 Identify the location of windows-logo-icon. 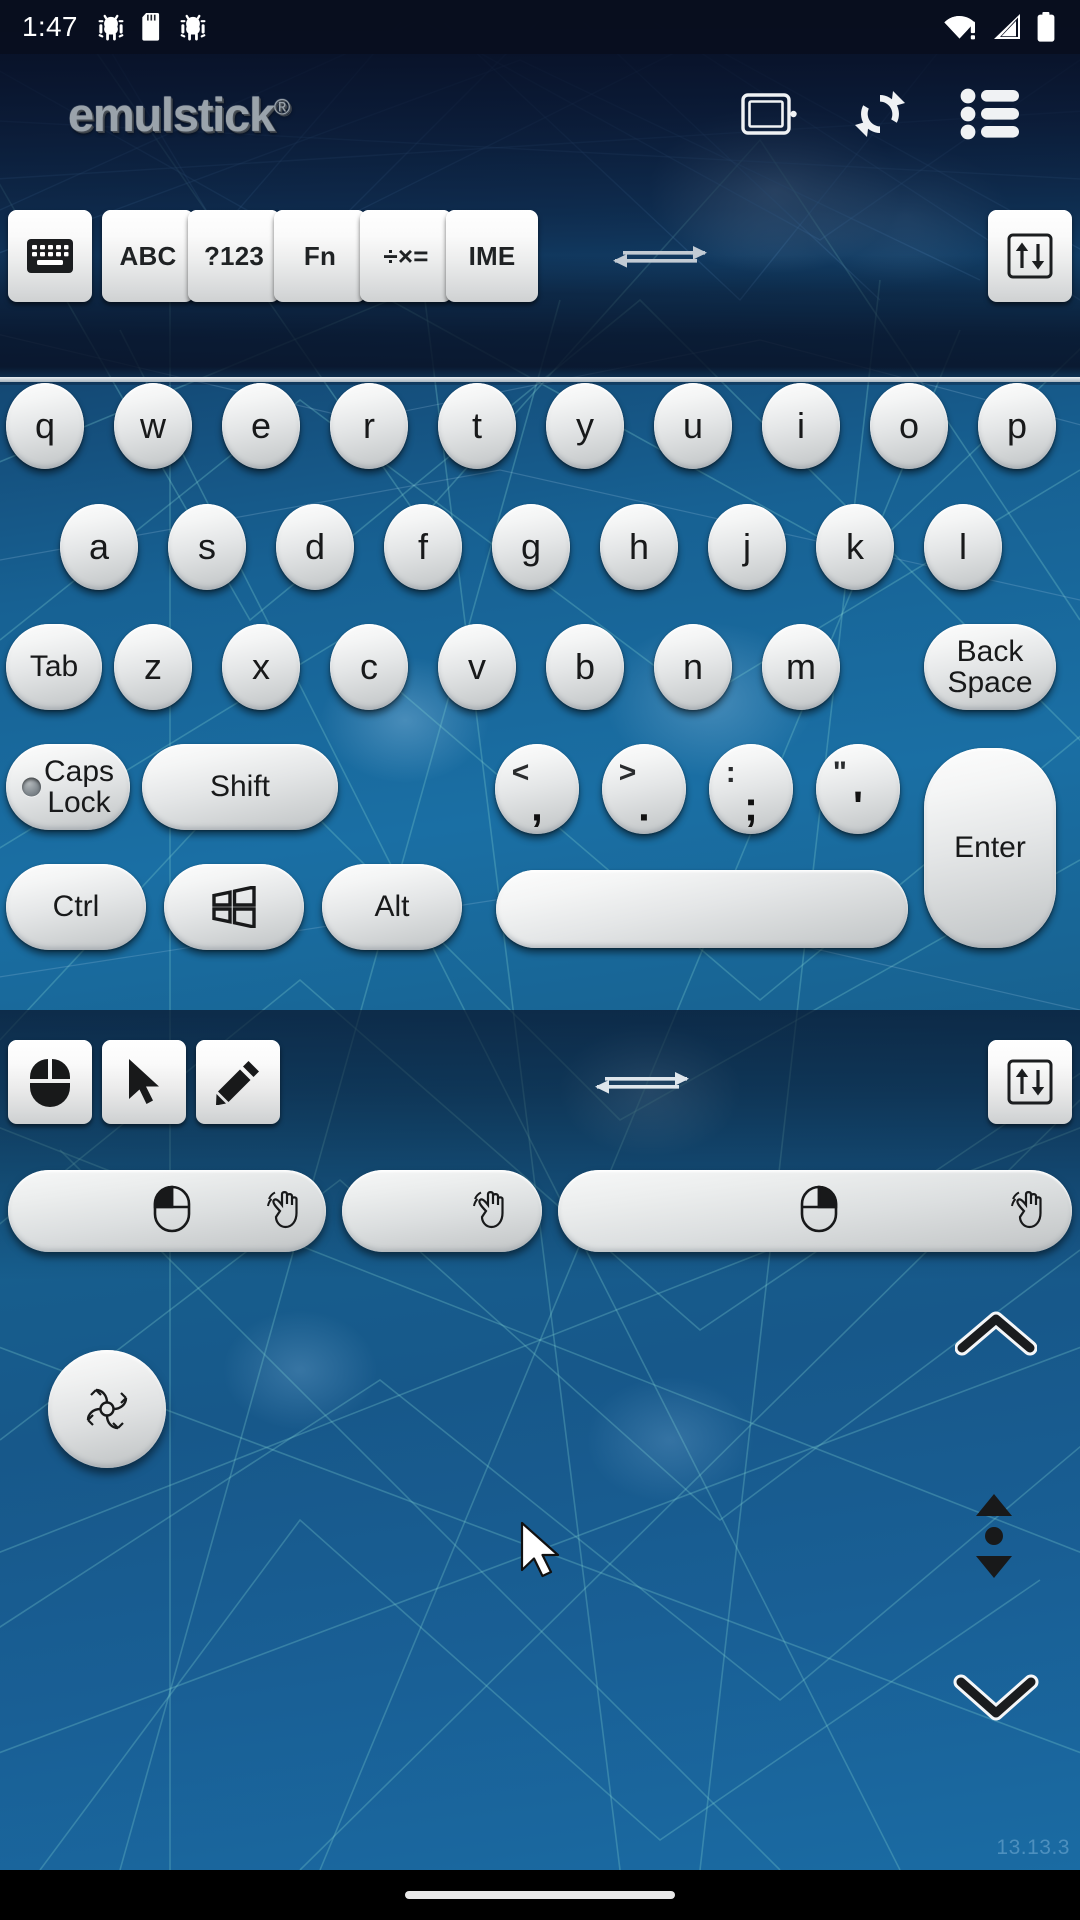
(234, 907).